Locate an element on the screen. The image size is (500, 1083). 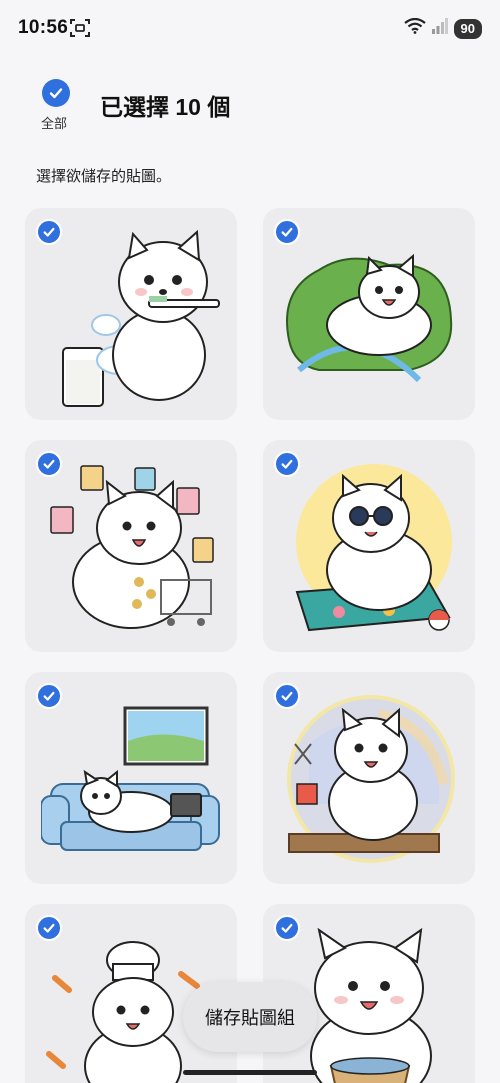
select-all-toggle: 全部 is located at coordinates (56, 105).